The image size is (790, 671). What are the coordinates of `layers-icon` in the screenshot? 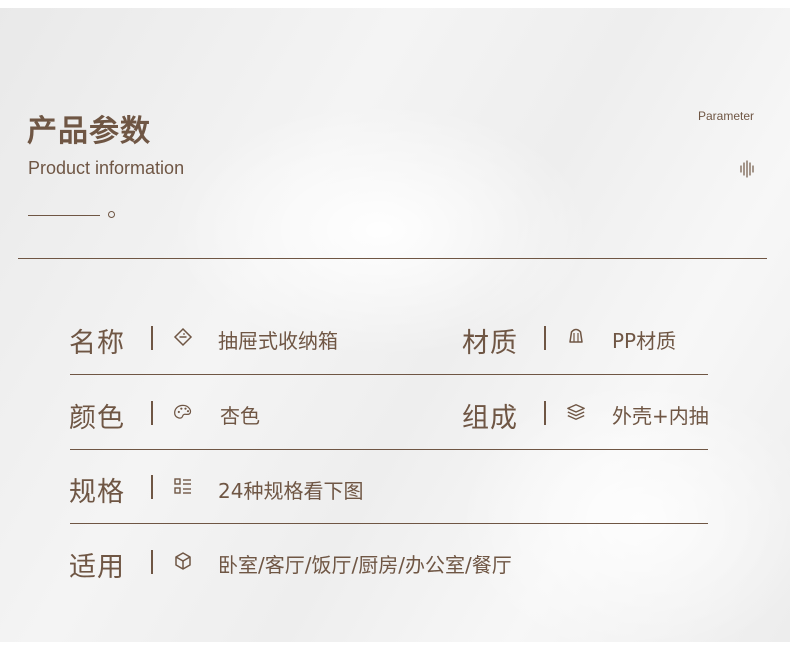 It's located at (576, 412).